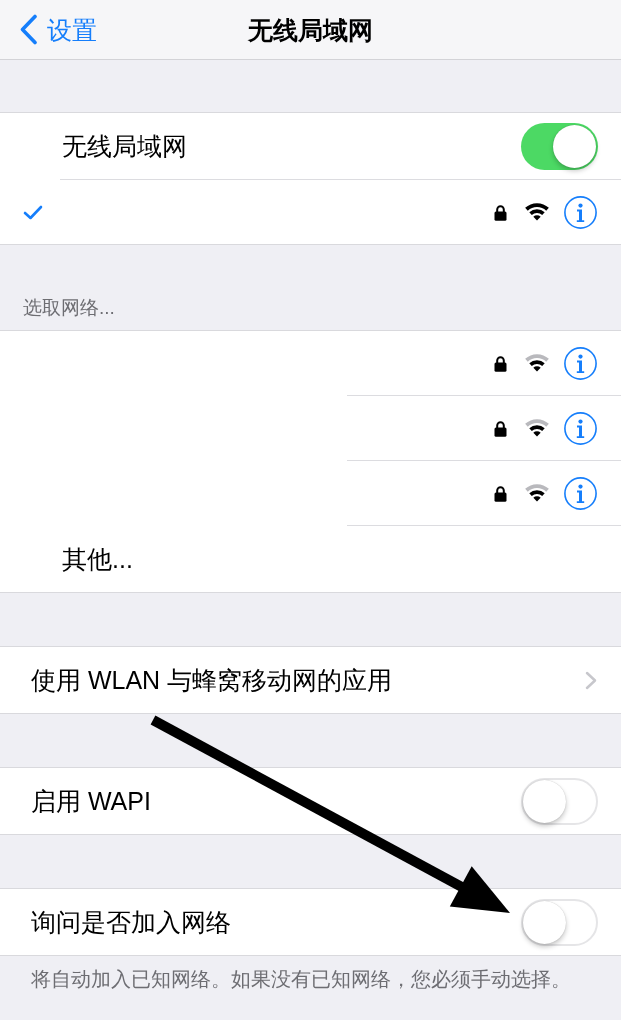 This screenshot has width=621, height=1020. Describe the element at coordinates (301, 979) in the screenshot. I see `section-footer: 将自动加入已知网络。如果没有已知网络，您必须手动选择。` at that location.